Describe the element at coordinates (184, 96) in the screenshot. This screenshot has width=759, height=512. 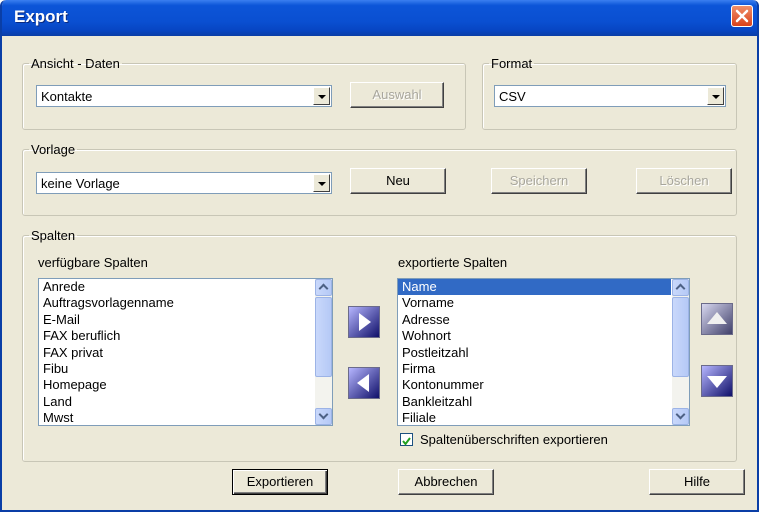
I see `ansicht-daten-select: Kontakte` at that location.